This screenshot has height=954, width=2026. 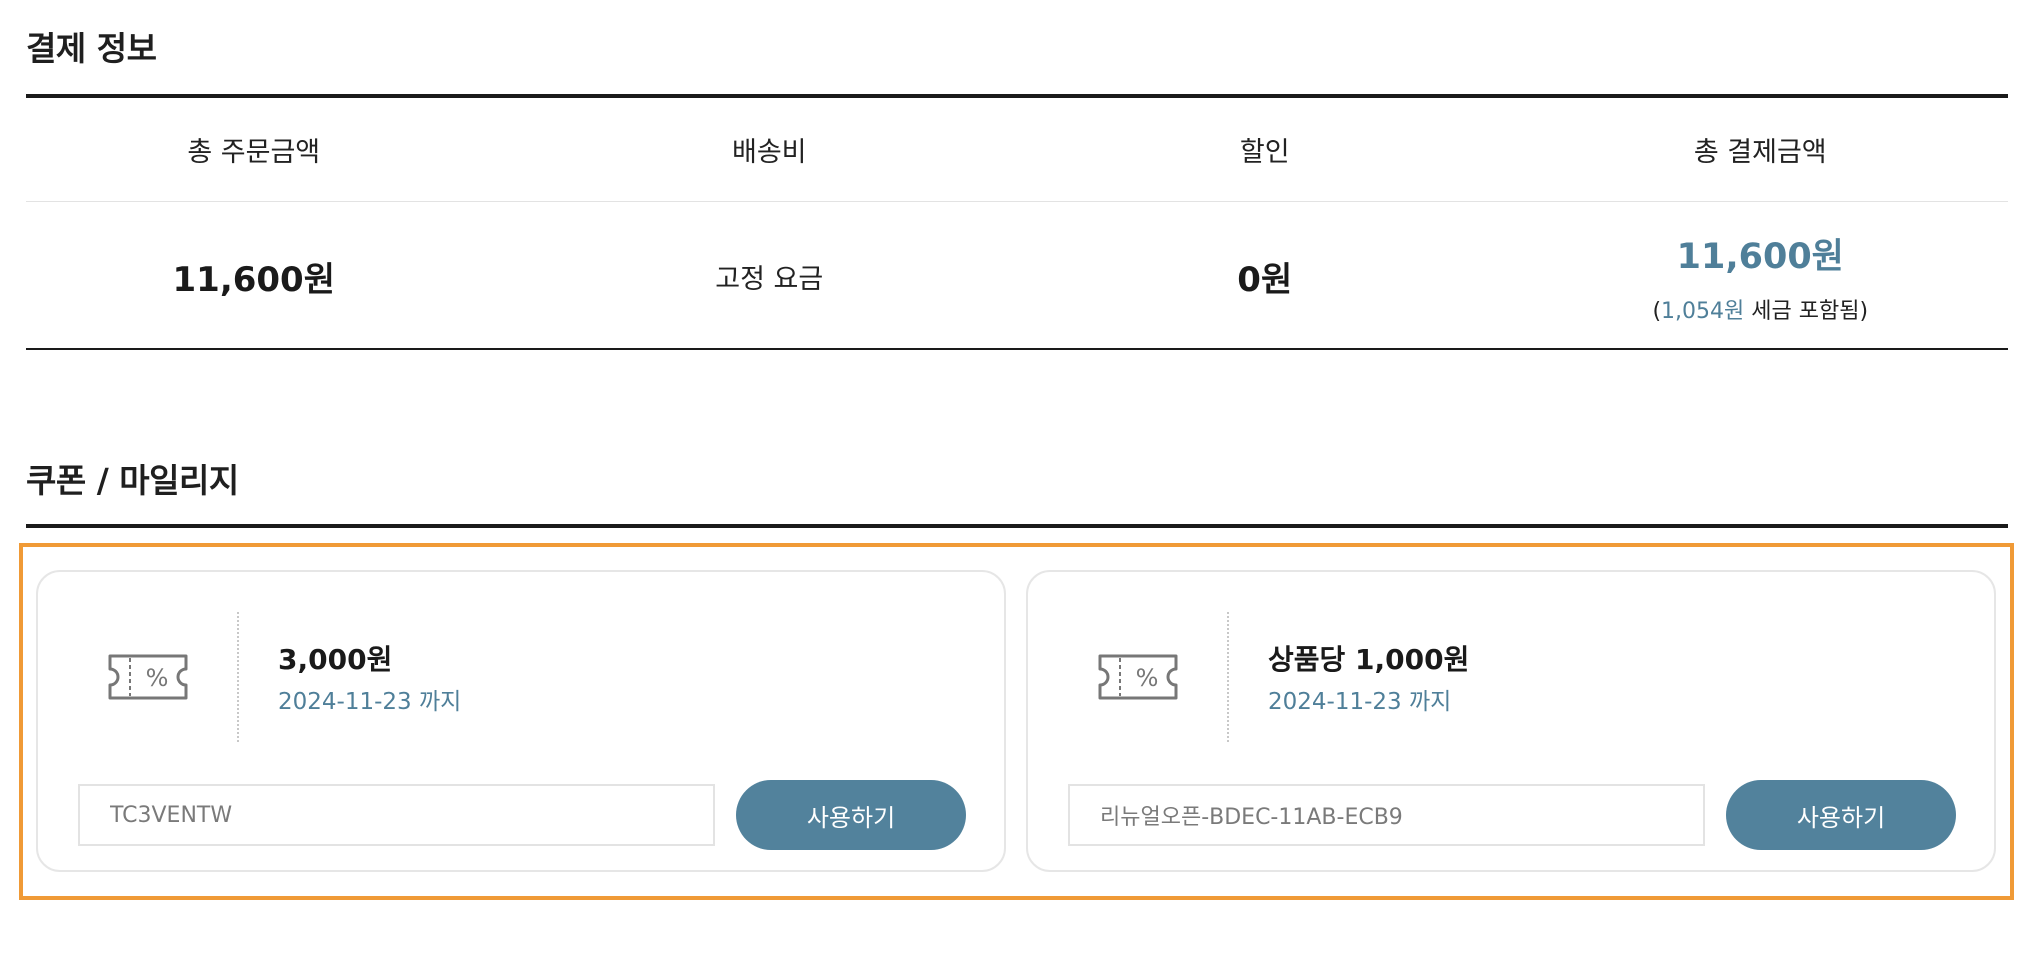 What do you see at coordinates (1806, 311) in the screenshot?
I see `tax-suffix: 세금 포함됨)` at bounding box center [1806, 311].